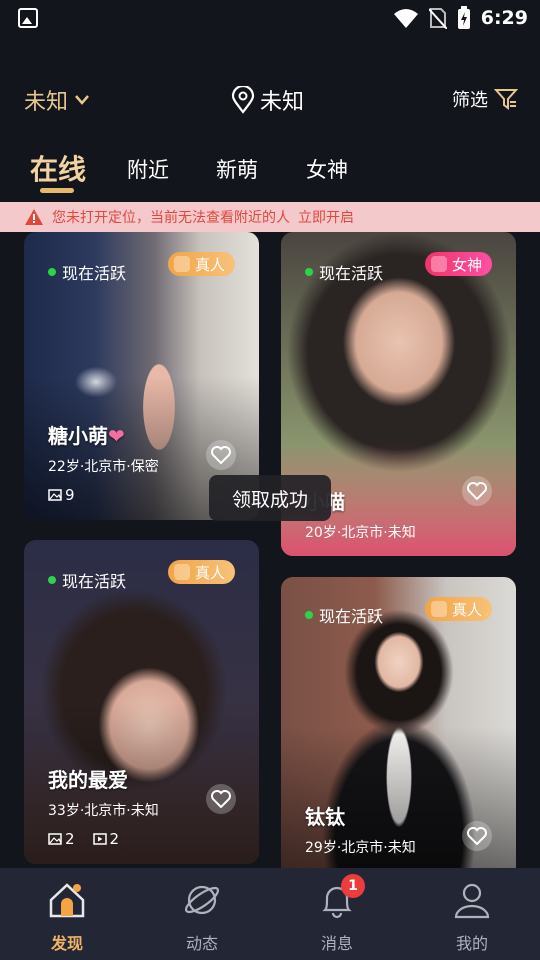 The height and width of the screenshot is (960, 540). What do you see at coordinates (506, 99) in the screenshot?
I see `filter-icon` at bounding box center [506, 99].